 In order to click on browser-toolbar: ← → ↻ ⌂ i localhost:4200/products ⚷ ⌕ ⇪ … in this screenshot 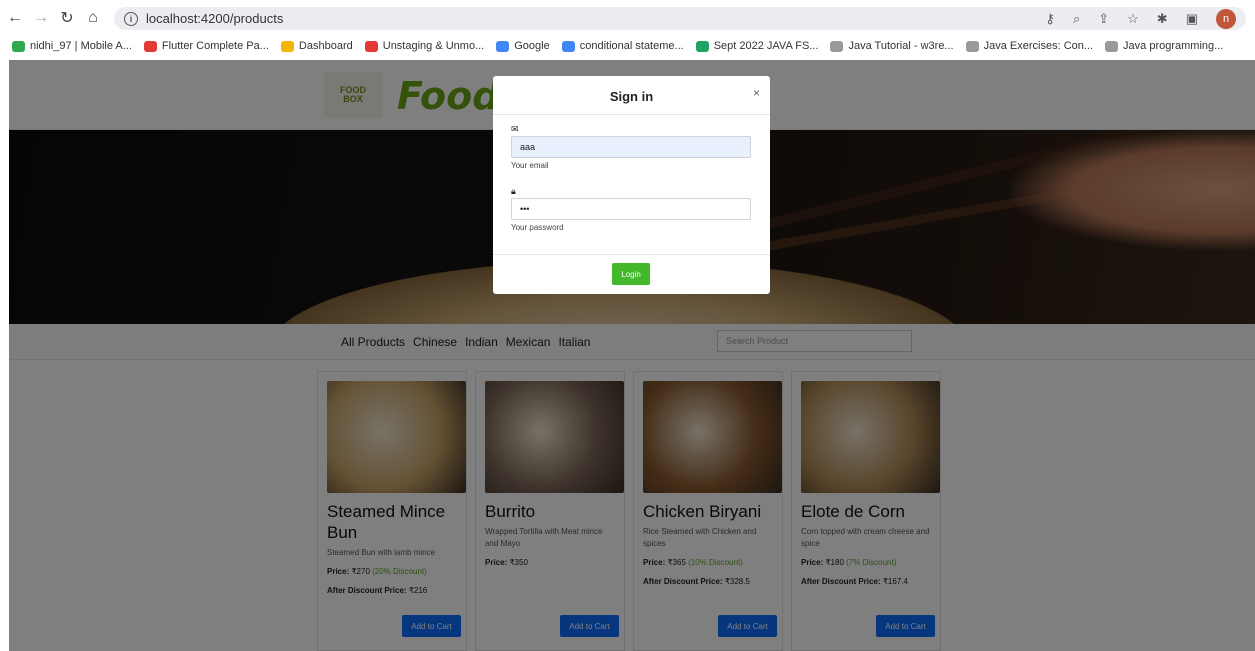, I will do `click(627, 18)`.